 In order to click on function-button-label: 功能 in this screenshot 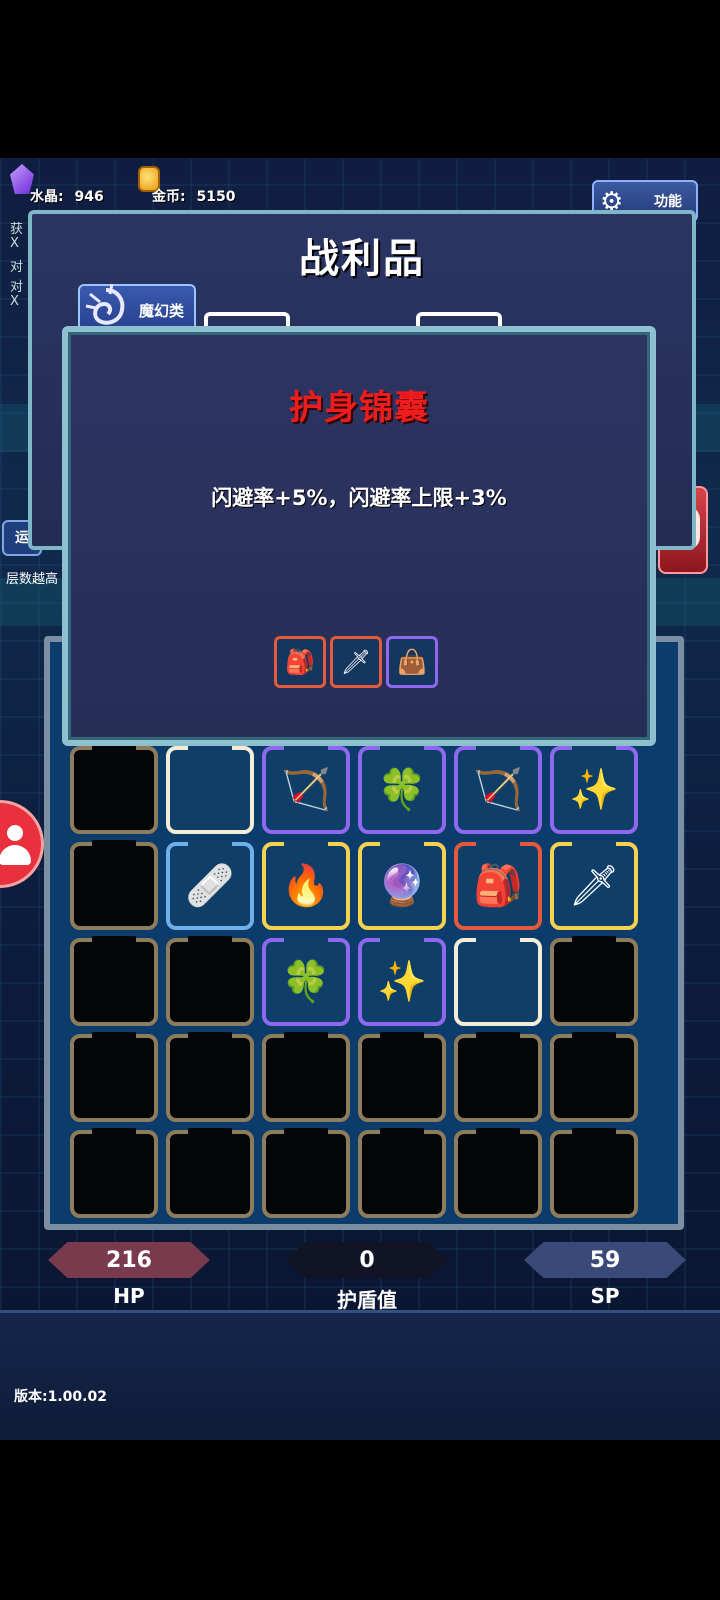, I will do `click(668, 202)`.